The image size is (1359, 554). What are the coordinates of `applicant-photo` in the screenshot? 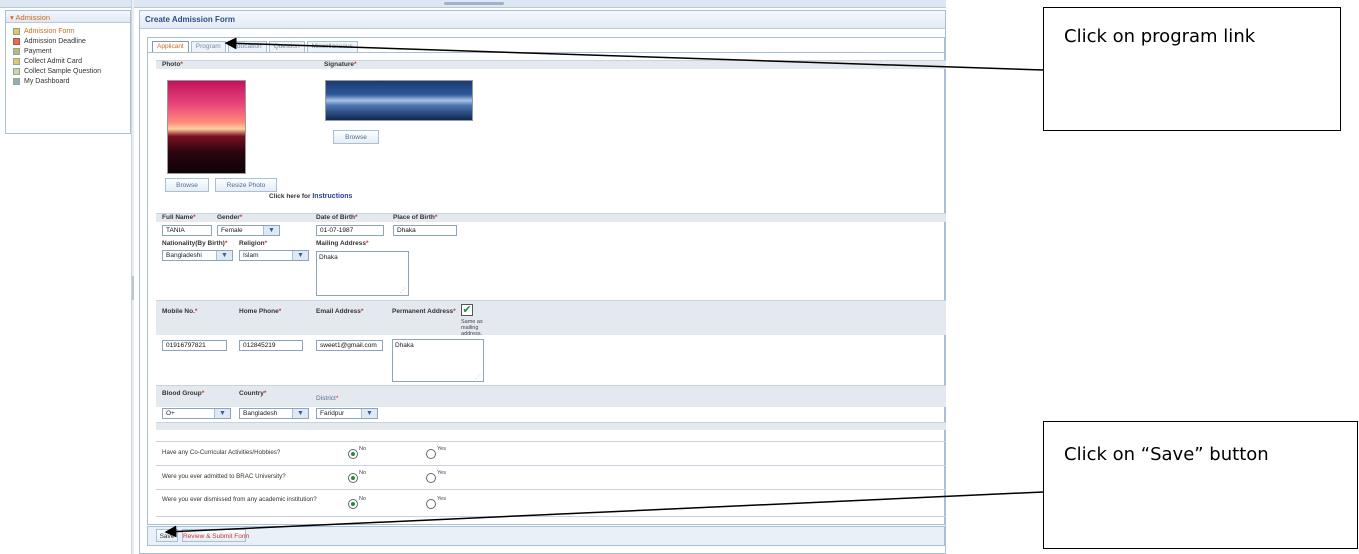 It's located at (206, 127).